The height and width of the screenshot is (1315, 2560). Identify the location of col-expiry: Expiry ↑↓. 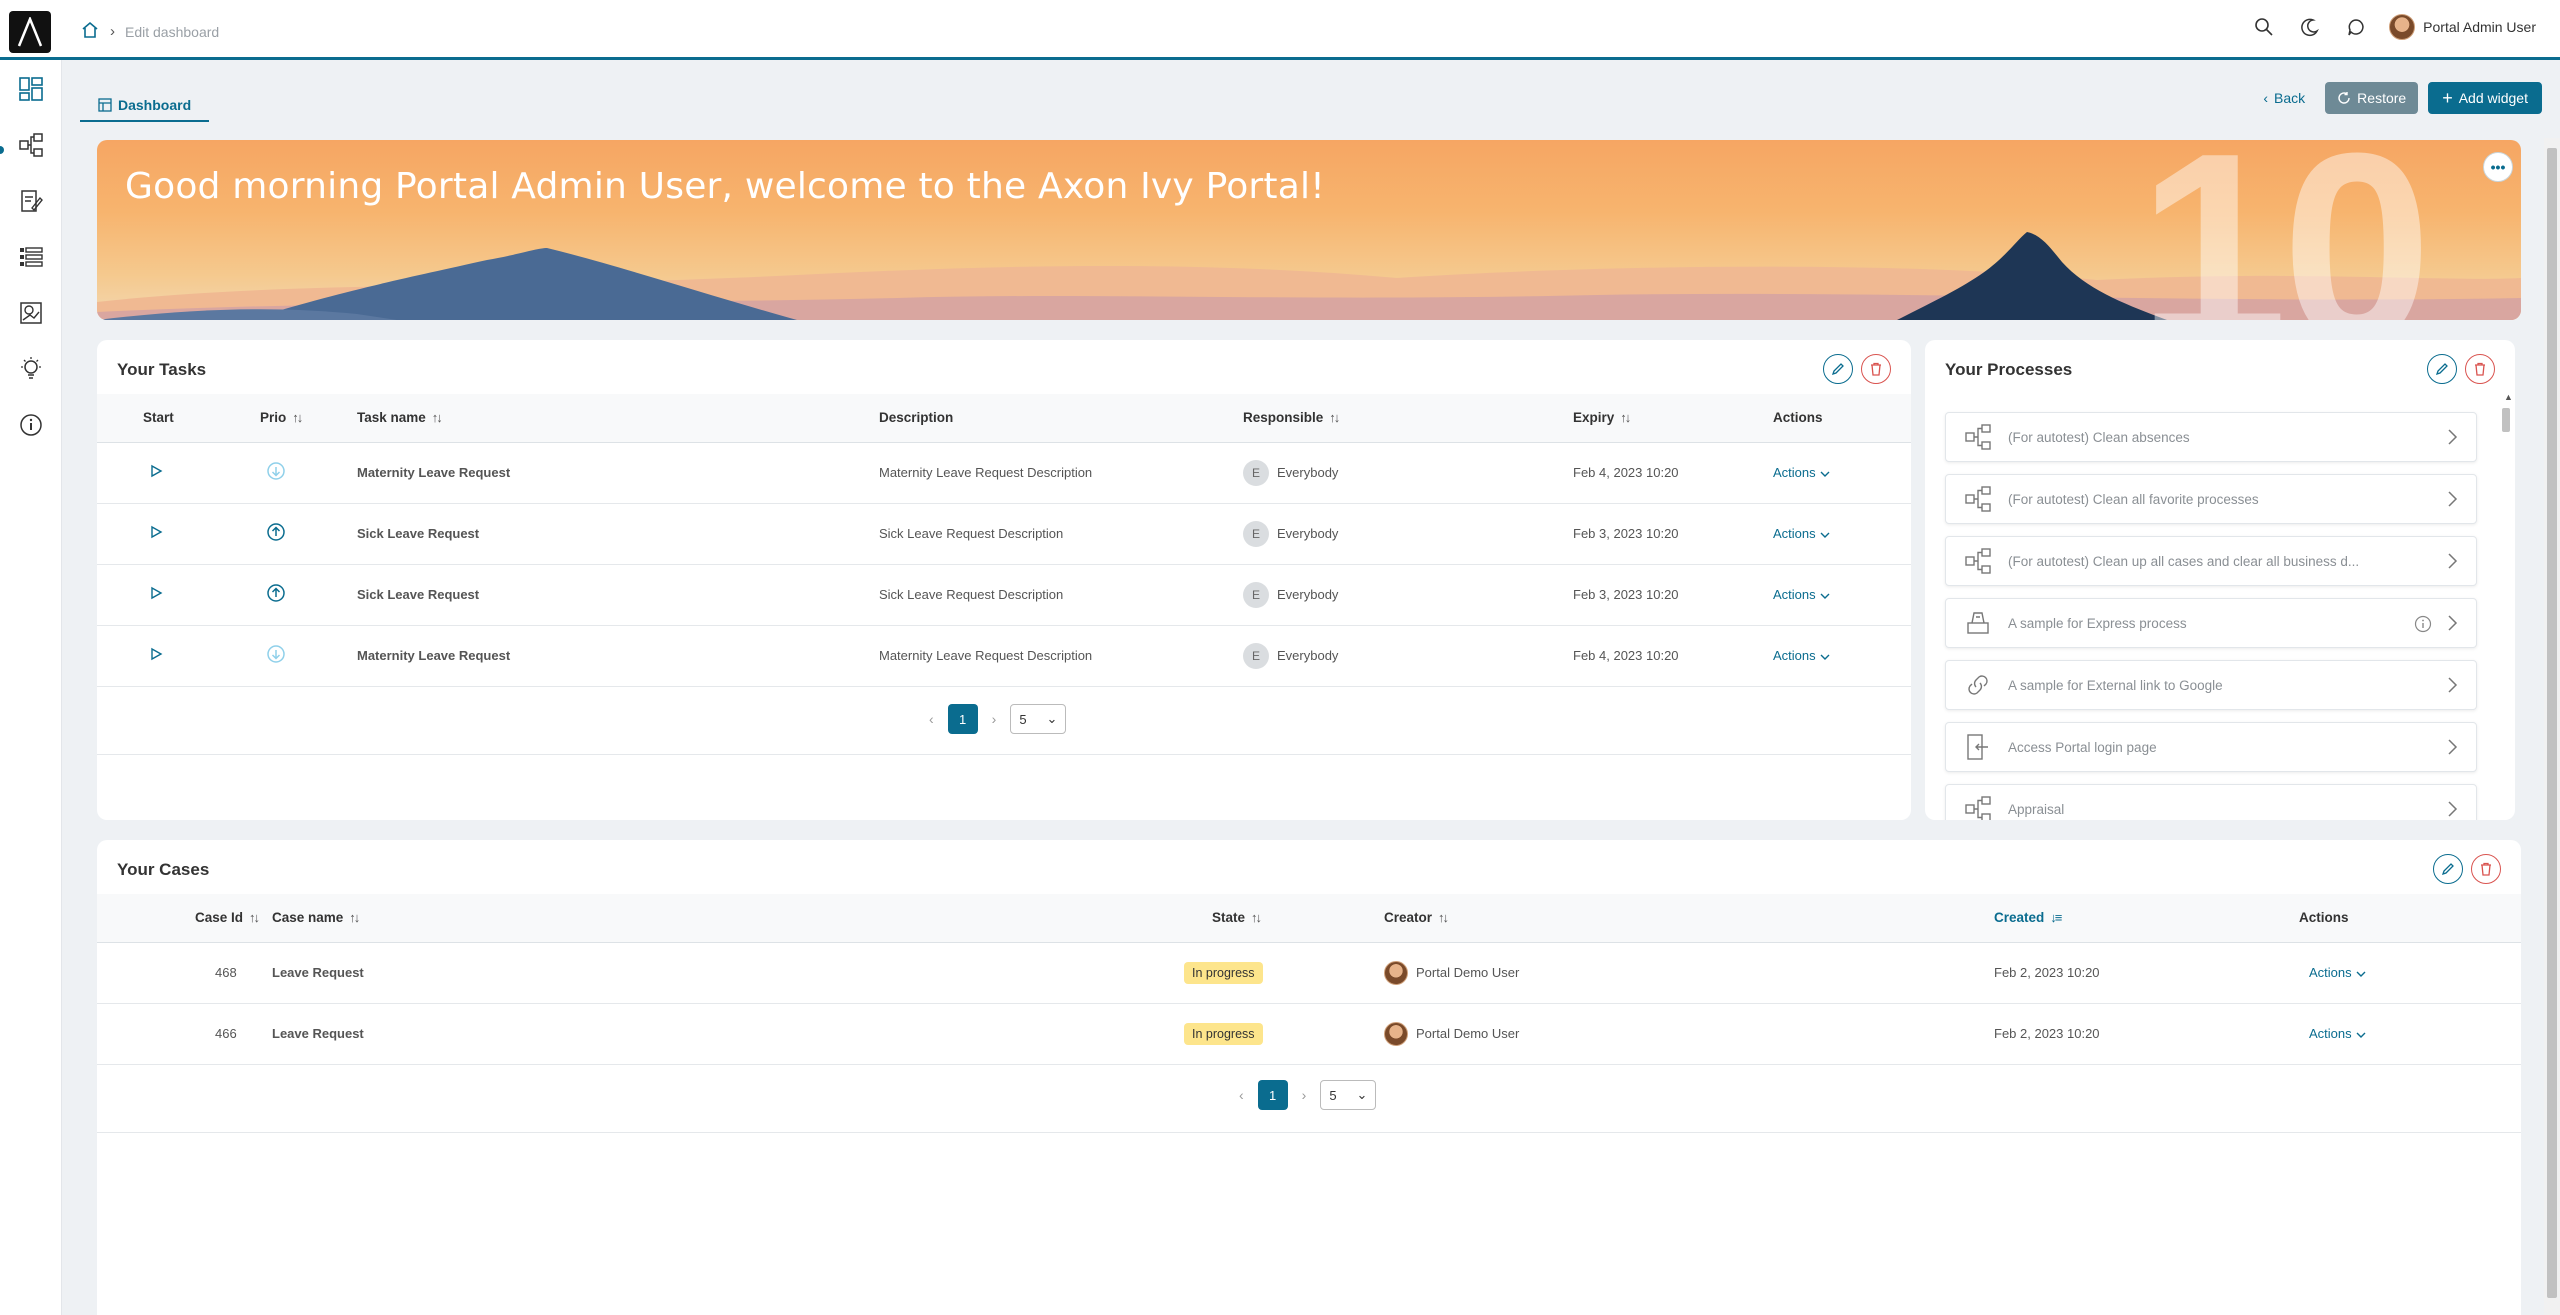
(1643, 418).